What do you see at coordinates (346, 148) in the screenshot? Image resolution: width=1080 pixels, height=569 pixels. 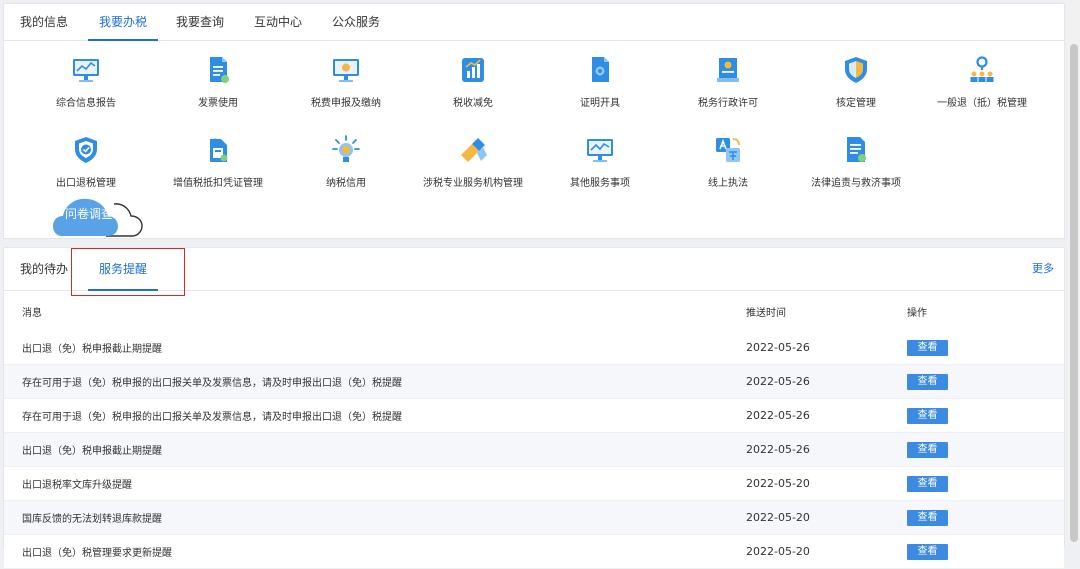 I see `lightbulb-icon` at bounding box center [346, 148].